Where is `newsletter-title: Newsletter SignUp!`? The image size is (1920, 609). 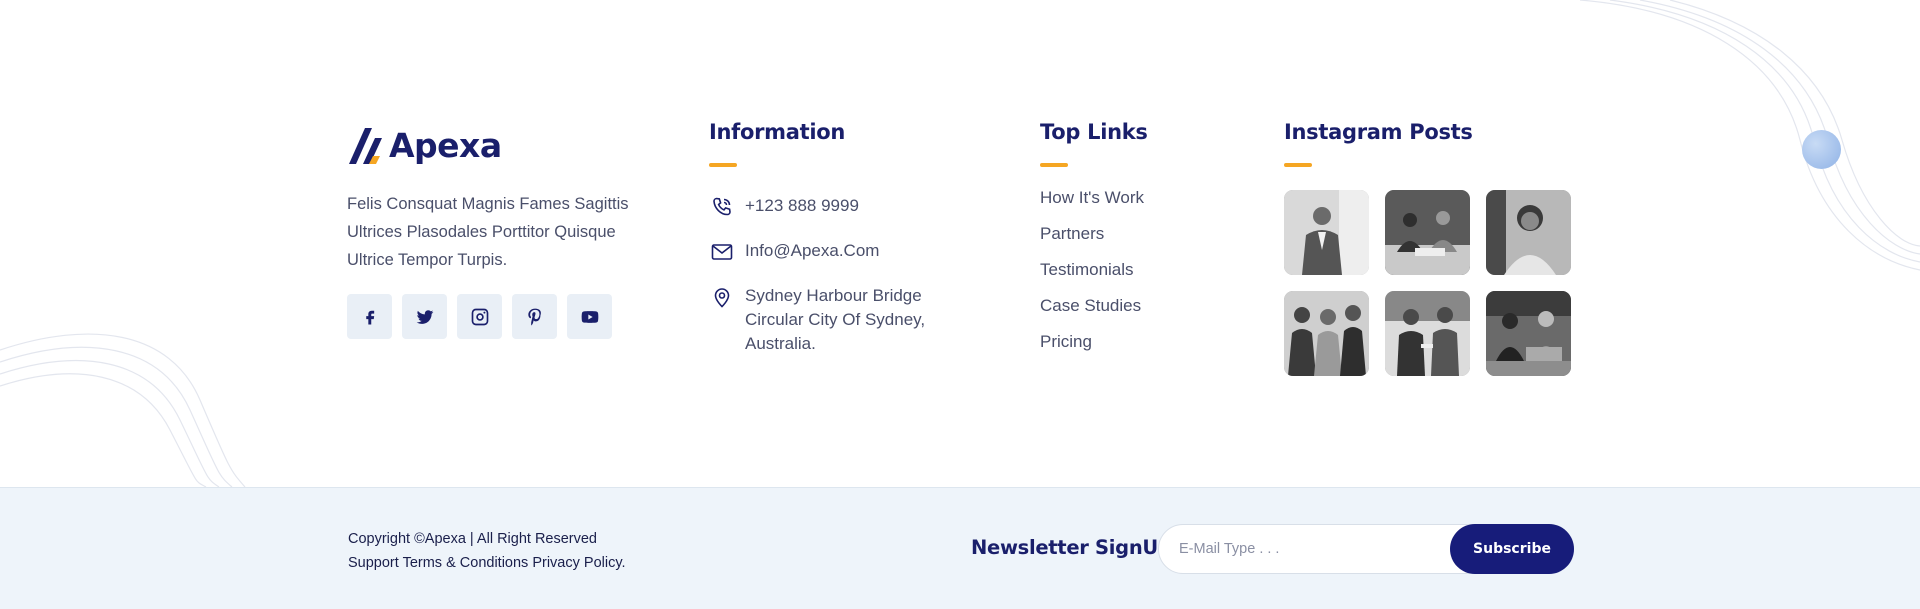
newsletter-title: Newsletter SignUp! is located at coordinates (1076, 547).